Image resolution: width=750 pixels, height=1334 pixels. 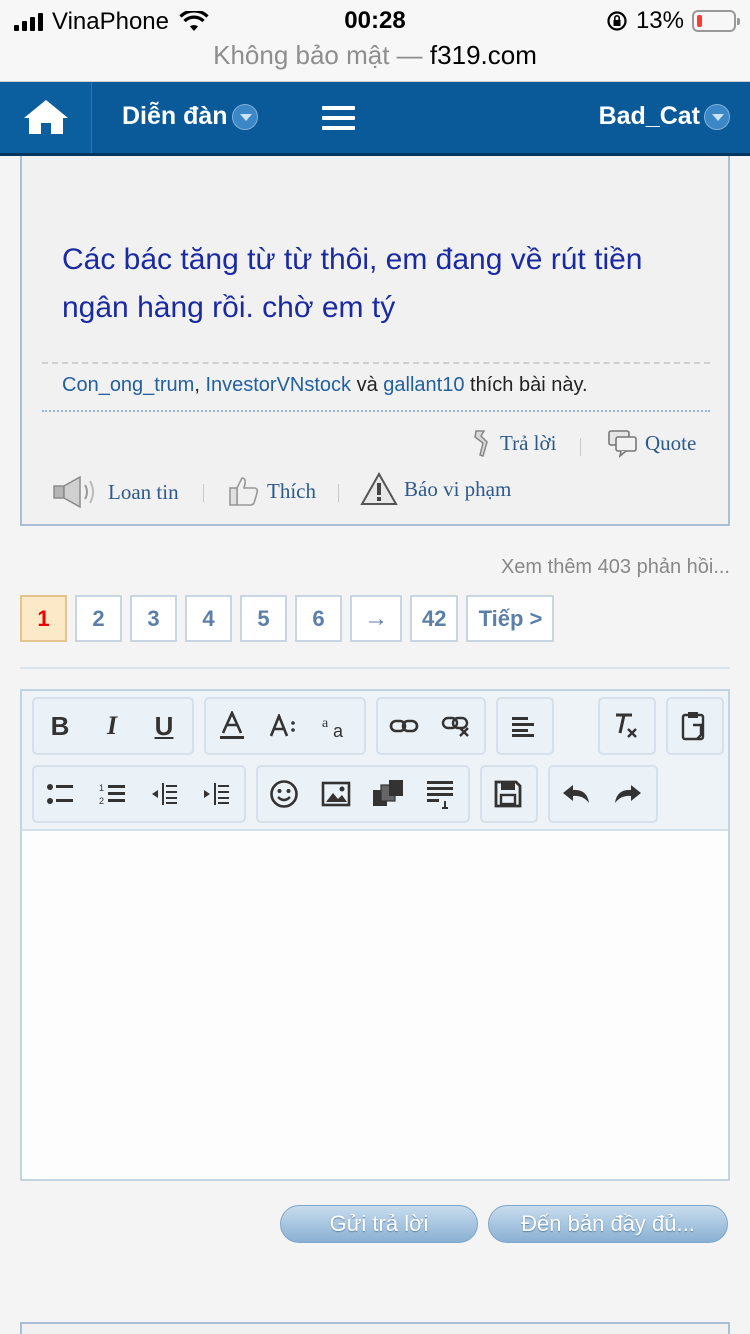 I want to click on next-post-container, so click(x=375, y=1328).